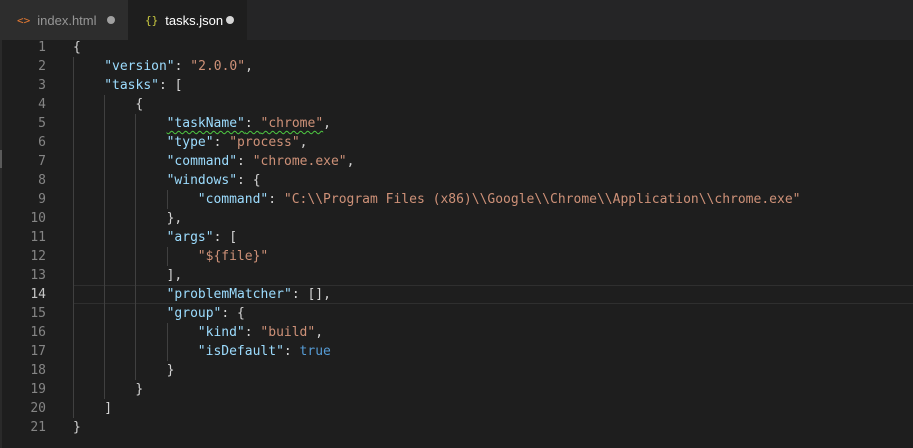 The image size is (913, 448). Describe the element at coordinates (202, 180) in the screenshot. I see `code-token: "windows"` at that location.